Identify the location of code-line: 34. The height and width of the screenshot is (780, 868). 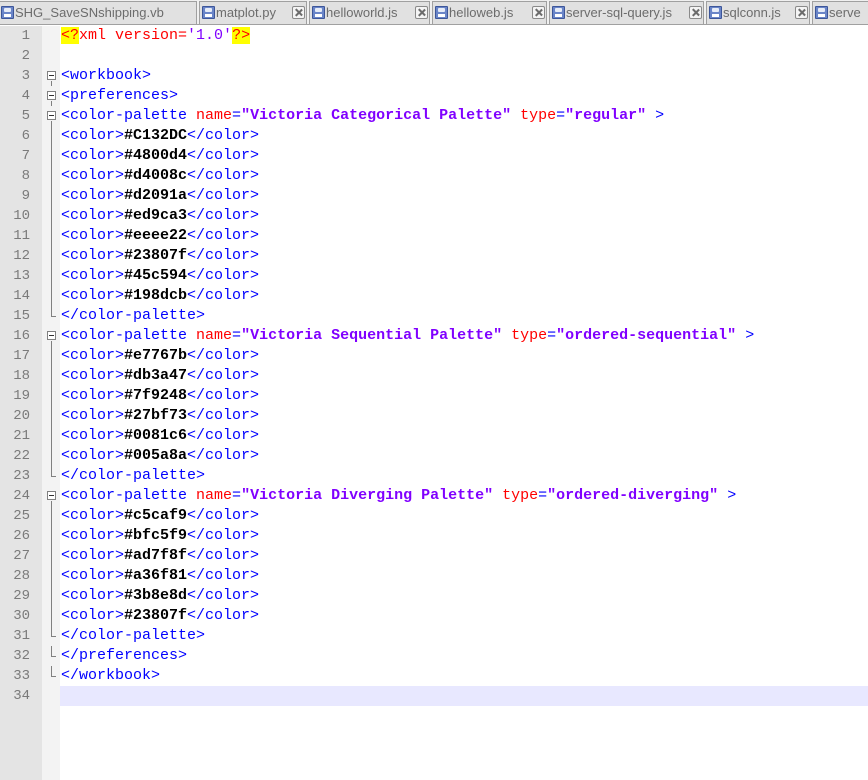
(434, 696).